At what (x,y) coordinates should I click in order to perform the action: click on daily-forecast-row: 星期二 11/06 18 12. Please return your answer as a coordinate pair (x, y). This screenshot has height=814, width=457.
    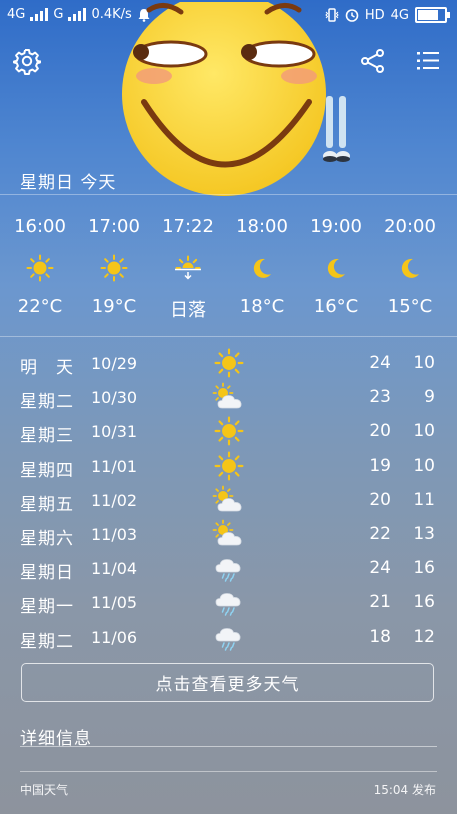
    Looking at the image, I should click on (228, 638).